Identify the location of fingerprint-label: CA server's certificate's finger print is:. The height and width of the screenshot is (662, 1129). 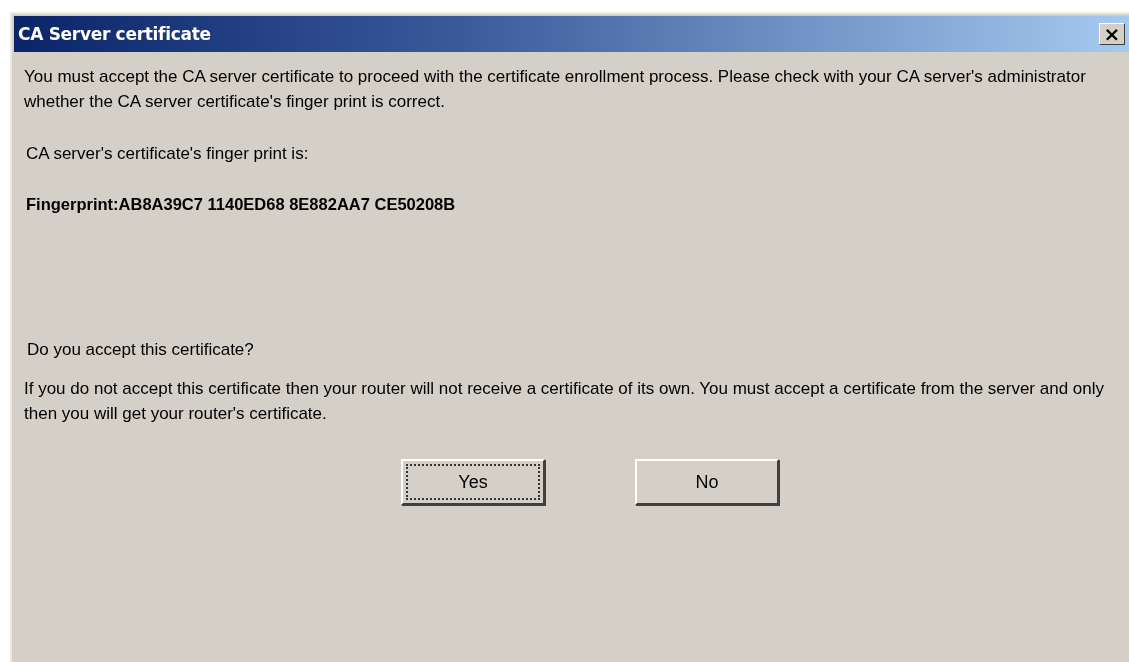
(168, 154).